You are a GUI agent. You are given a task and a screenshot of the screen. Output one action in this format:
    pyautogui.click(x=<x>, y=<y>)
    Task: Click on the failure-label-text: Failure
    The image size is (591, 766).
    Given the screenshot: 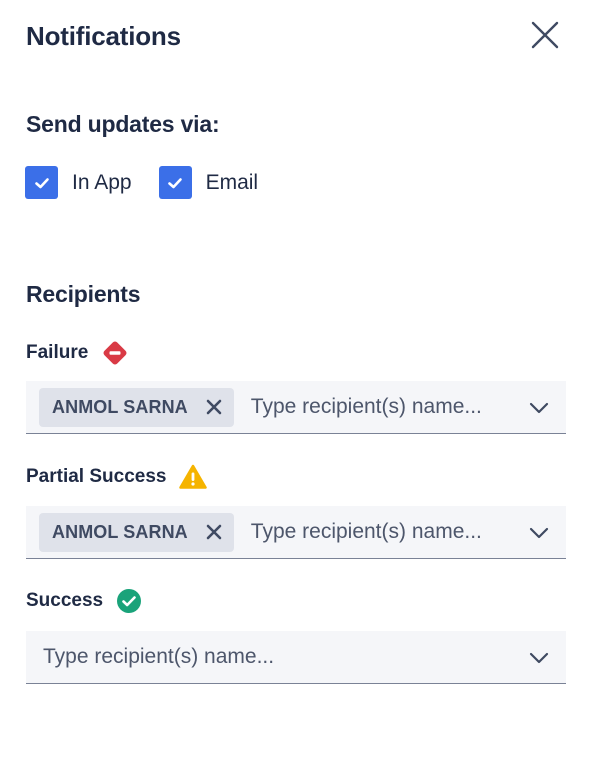 What is the action you would take?
    pyautogui.click(x=57, y=352)
    